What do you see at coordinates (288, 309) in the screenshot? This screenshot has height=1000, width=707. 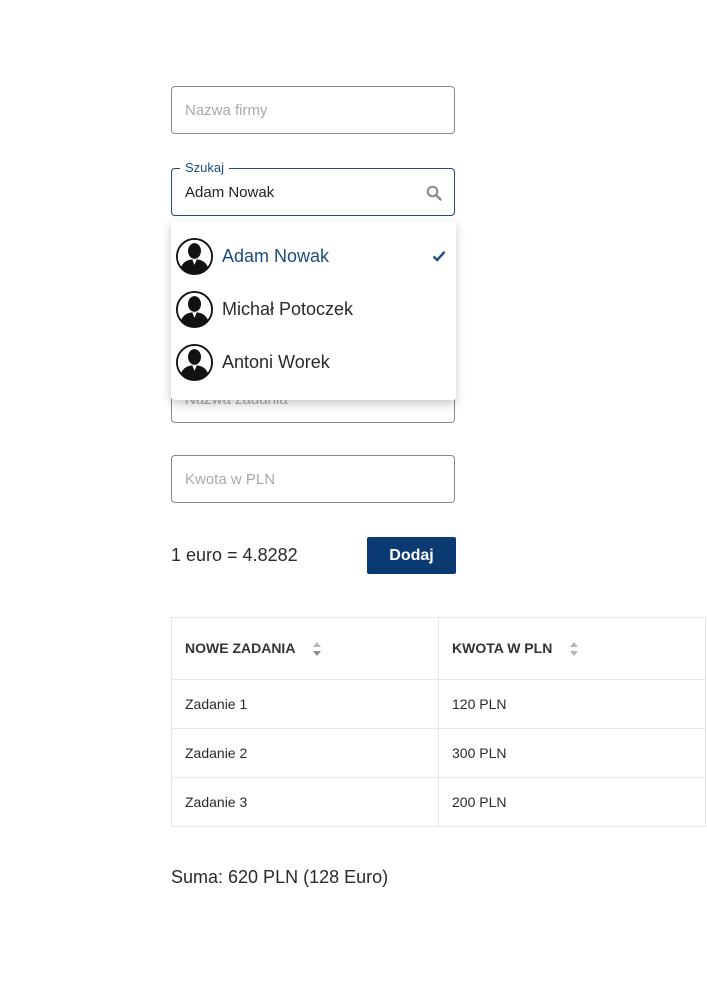 I see `dropdown-item-label: Michał Potoczek` at bounding box center [288, 309].